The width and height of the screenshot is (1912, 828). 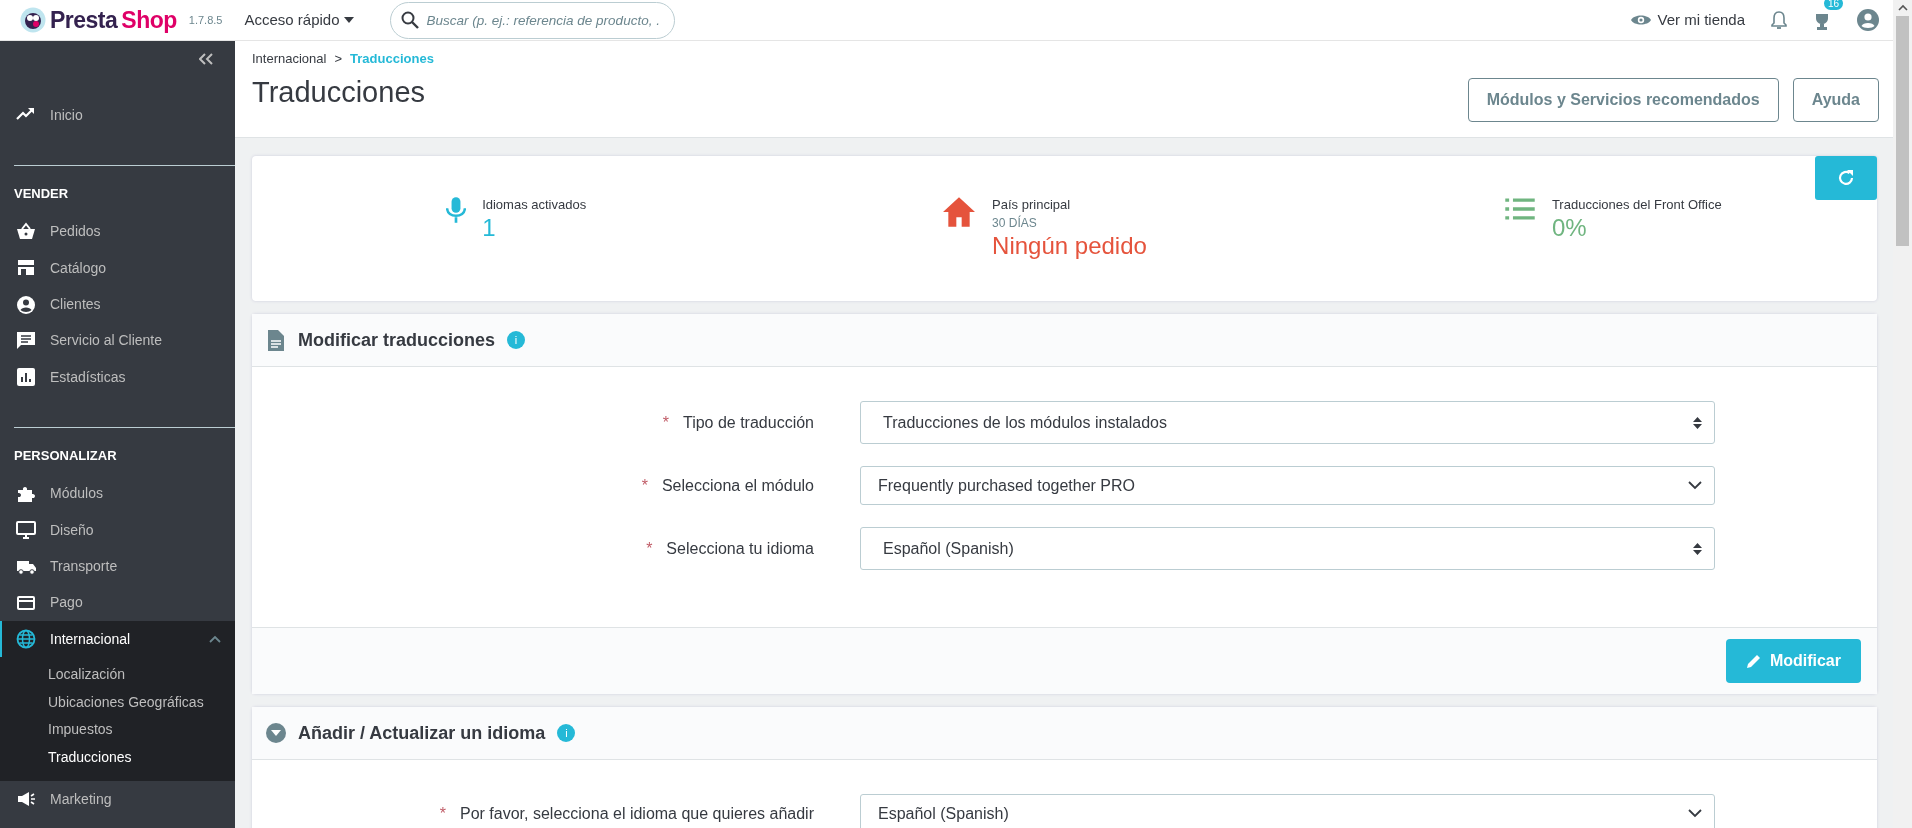 What do you see at coordinates (117, 268) in the screenshot?
I see `sidebar-item: Catálogo` at bounding box center [117, 268].